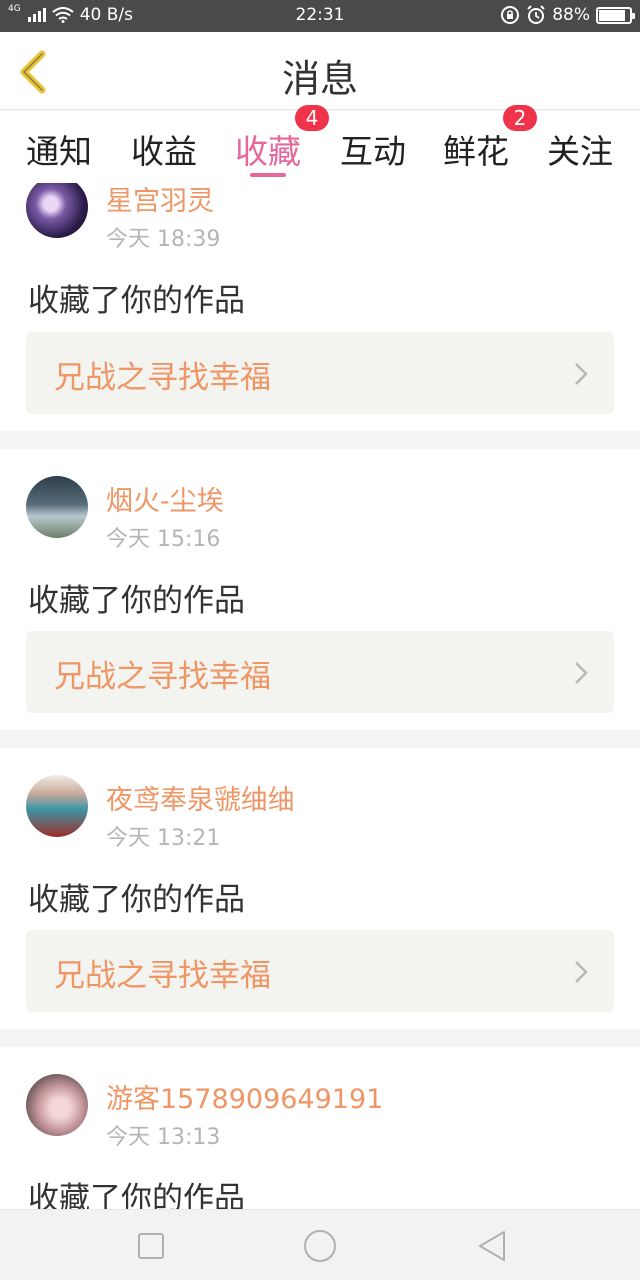  What do you see at coordinates (164, 149) in the screenshot?
I see `tab-earnings: 收益` at bounding box center [164, 149].